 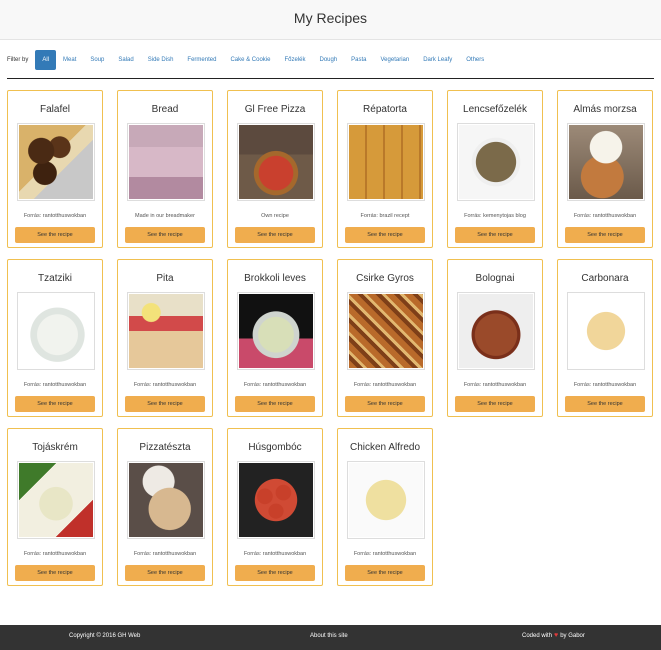 What do you see at coordinates (385, 447) in the screenshot?
I see `recipe-title: Chicken Alfredo` at bounding box center [385, 447].